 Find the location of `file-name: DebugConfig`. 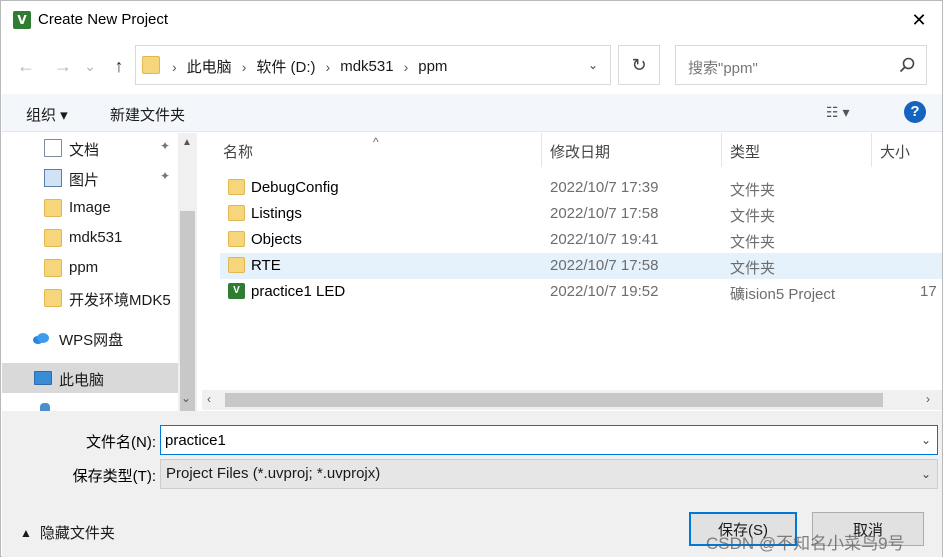

file-name: DebugConfig is located at coordinates (295, 187).